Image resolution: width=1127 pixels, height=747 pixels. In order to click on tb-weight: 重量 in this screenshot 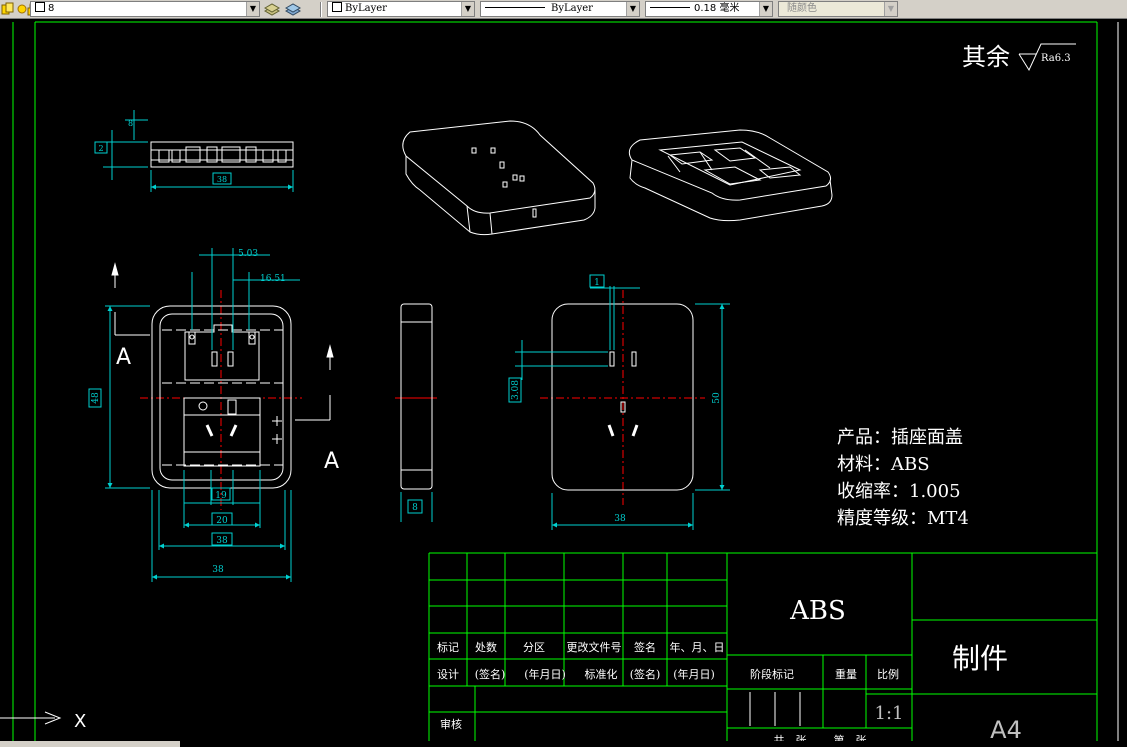, I will do `click(846, 674)`.